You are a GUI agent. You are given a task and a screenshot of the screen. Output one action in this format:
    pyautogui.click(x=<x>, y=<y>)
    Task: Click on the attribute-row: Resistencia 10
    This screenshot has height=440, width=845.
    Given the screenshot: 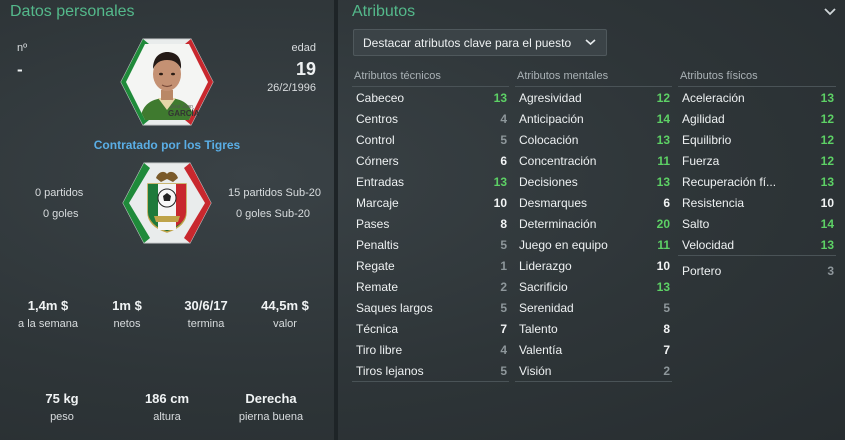 What is the action you would take?
    pyautogui.click(x=757, y=202)
    